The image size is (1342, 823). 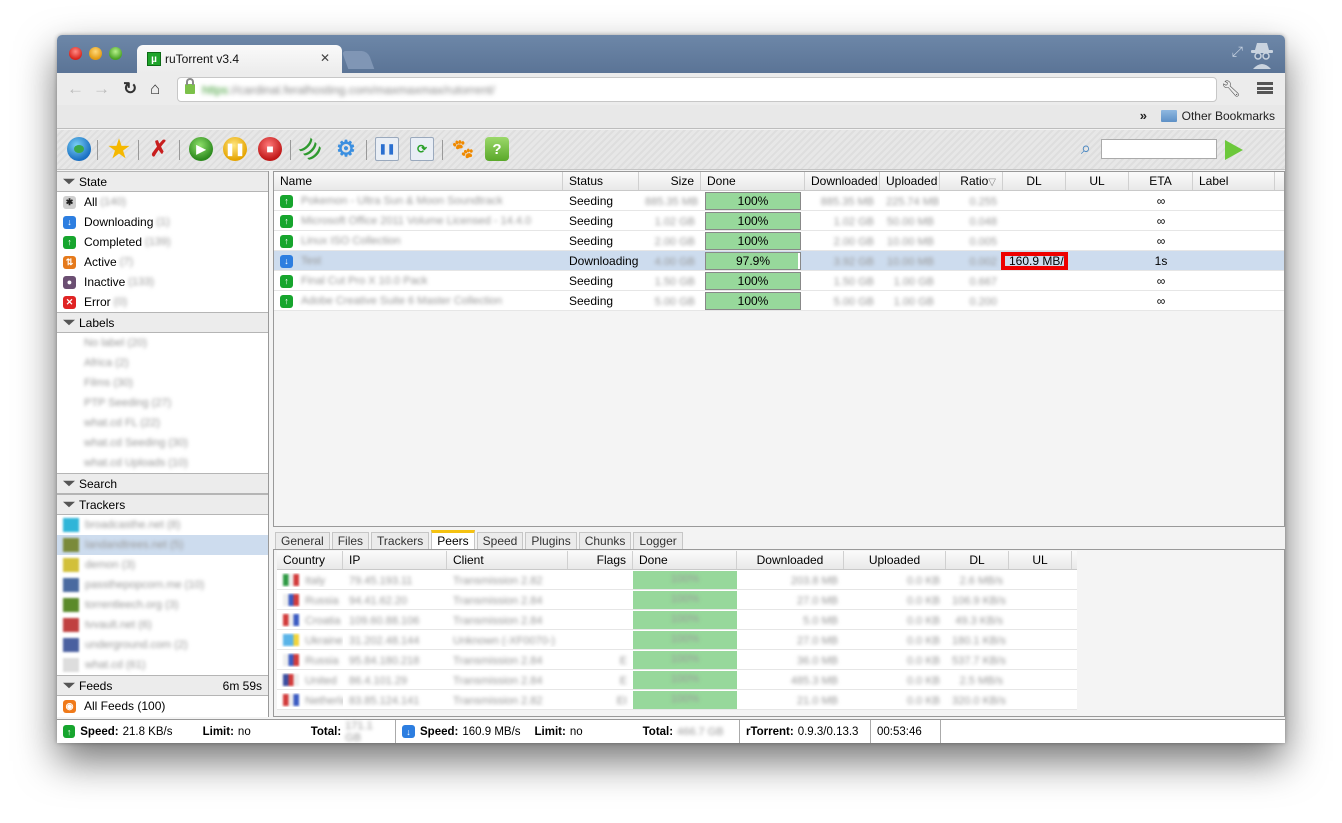 What do you see at coordinates (1097, 181) in the screenshot?
I see `column-header-ul: UL` at bounding box center [1097, 181].